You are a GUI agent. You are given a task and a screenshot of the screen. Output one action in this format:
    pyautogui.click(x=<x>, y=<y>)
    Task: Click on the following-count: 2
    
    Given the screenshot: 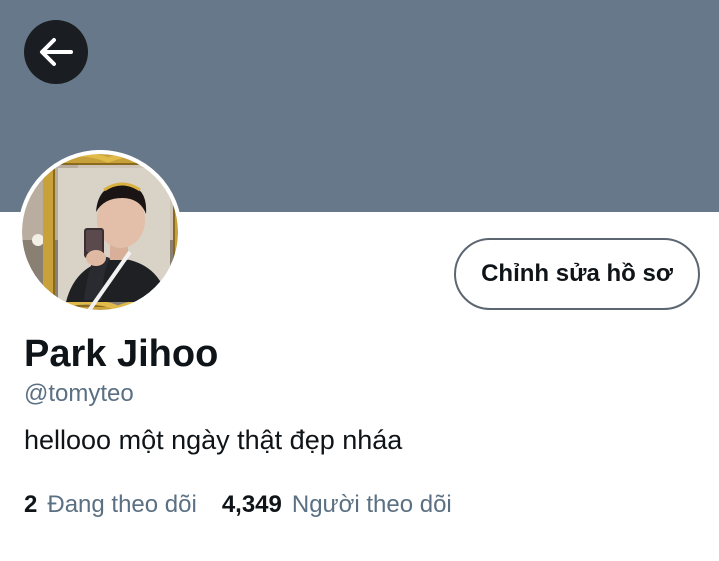 What is the action you would take?
    pyautogui.click(x=31, y=504)
    